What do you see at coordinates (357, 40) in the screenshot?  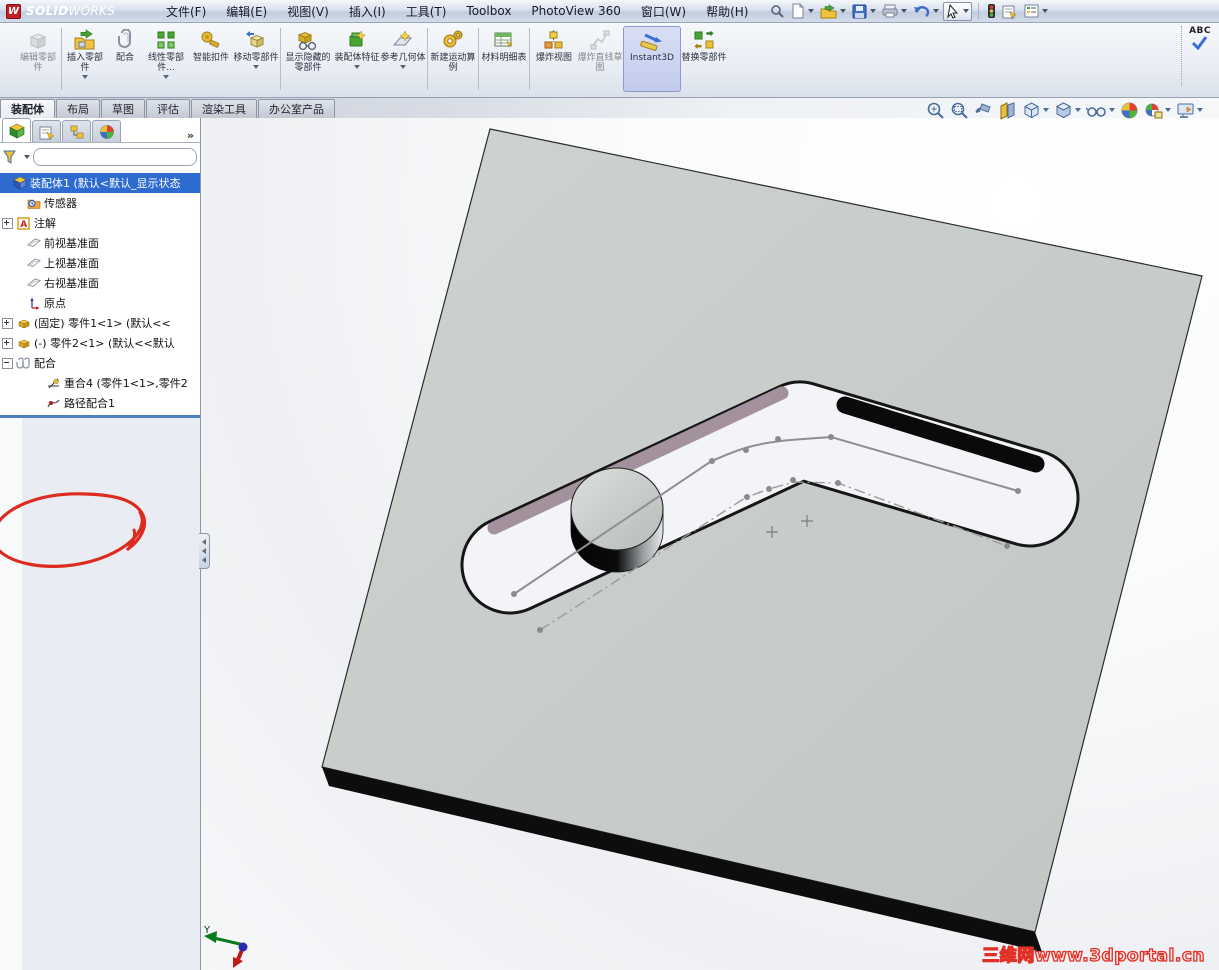 I see `assembly-features-icon` at bounding box center [357, 40].